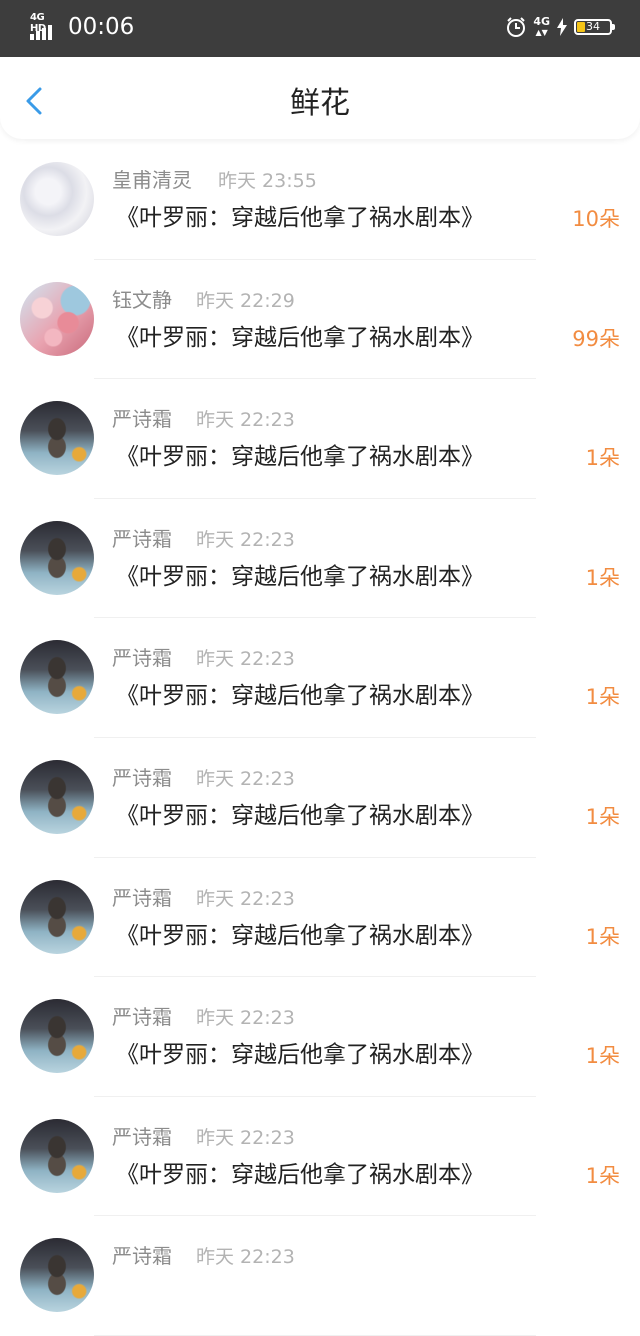 The height and width of the screenshot is (1336, 640). I want to click on sender-name: 钰文静, so click(142, 299).